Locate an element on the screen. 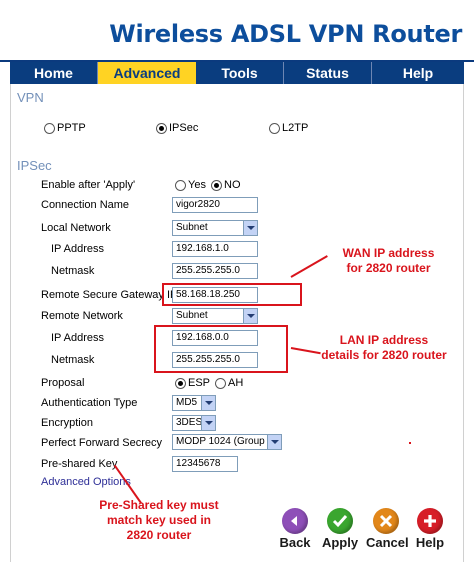 Image resolution: width=474 pixels, height=562 pixels. advanced-options-link: Advanced Options is located at coordinates (86, 482).